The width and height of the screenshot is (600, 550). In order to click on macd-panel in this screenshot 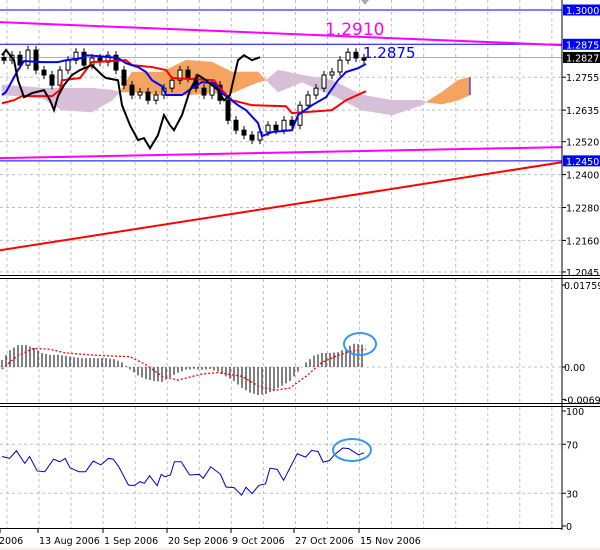, I will do `click(184, 369)`.